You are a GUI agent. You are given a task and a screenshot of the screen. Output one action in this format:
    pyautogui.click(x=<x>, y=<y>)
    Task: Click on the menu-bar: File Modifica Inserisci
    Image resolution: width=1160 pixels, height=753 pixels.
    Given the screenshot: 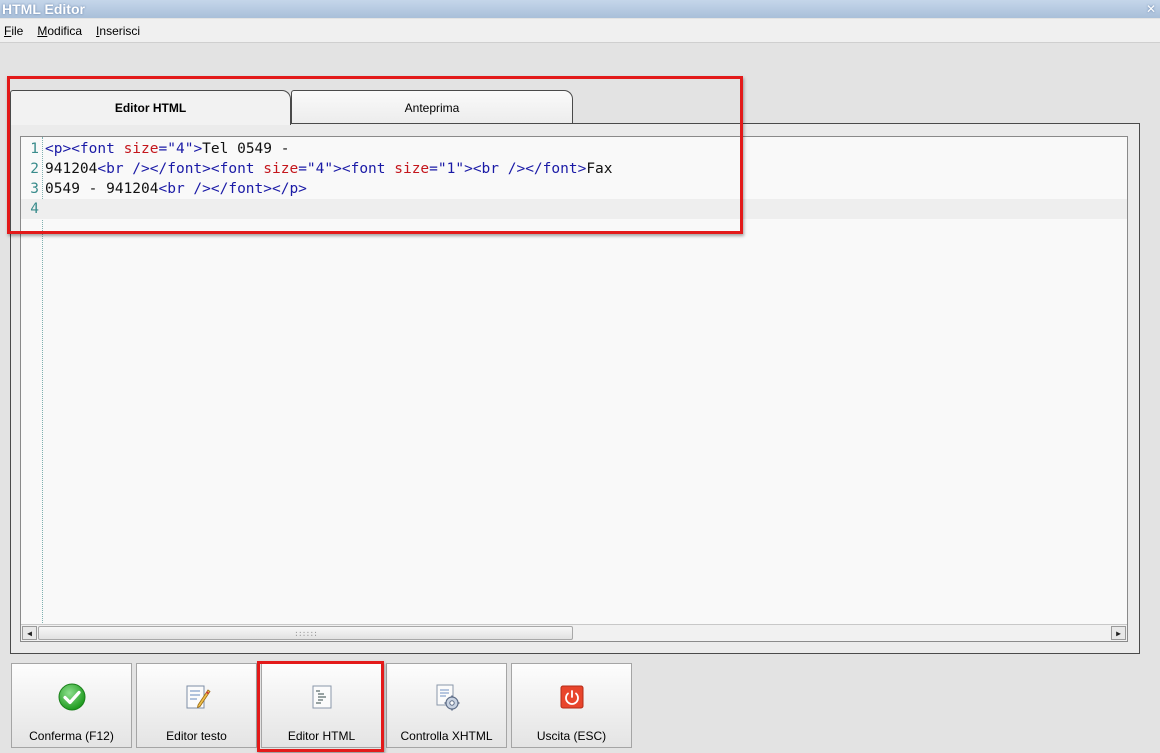 What is the action you would take?
    pyautogui.click(x=580, y=31)
    